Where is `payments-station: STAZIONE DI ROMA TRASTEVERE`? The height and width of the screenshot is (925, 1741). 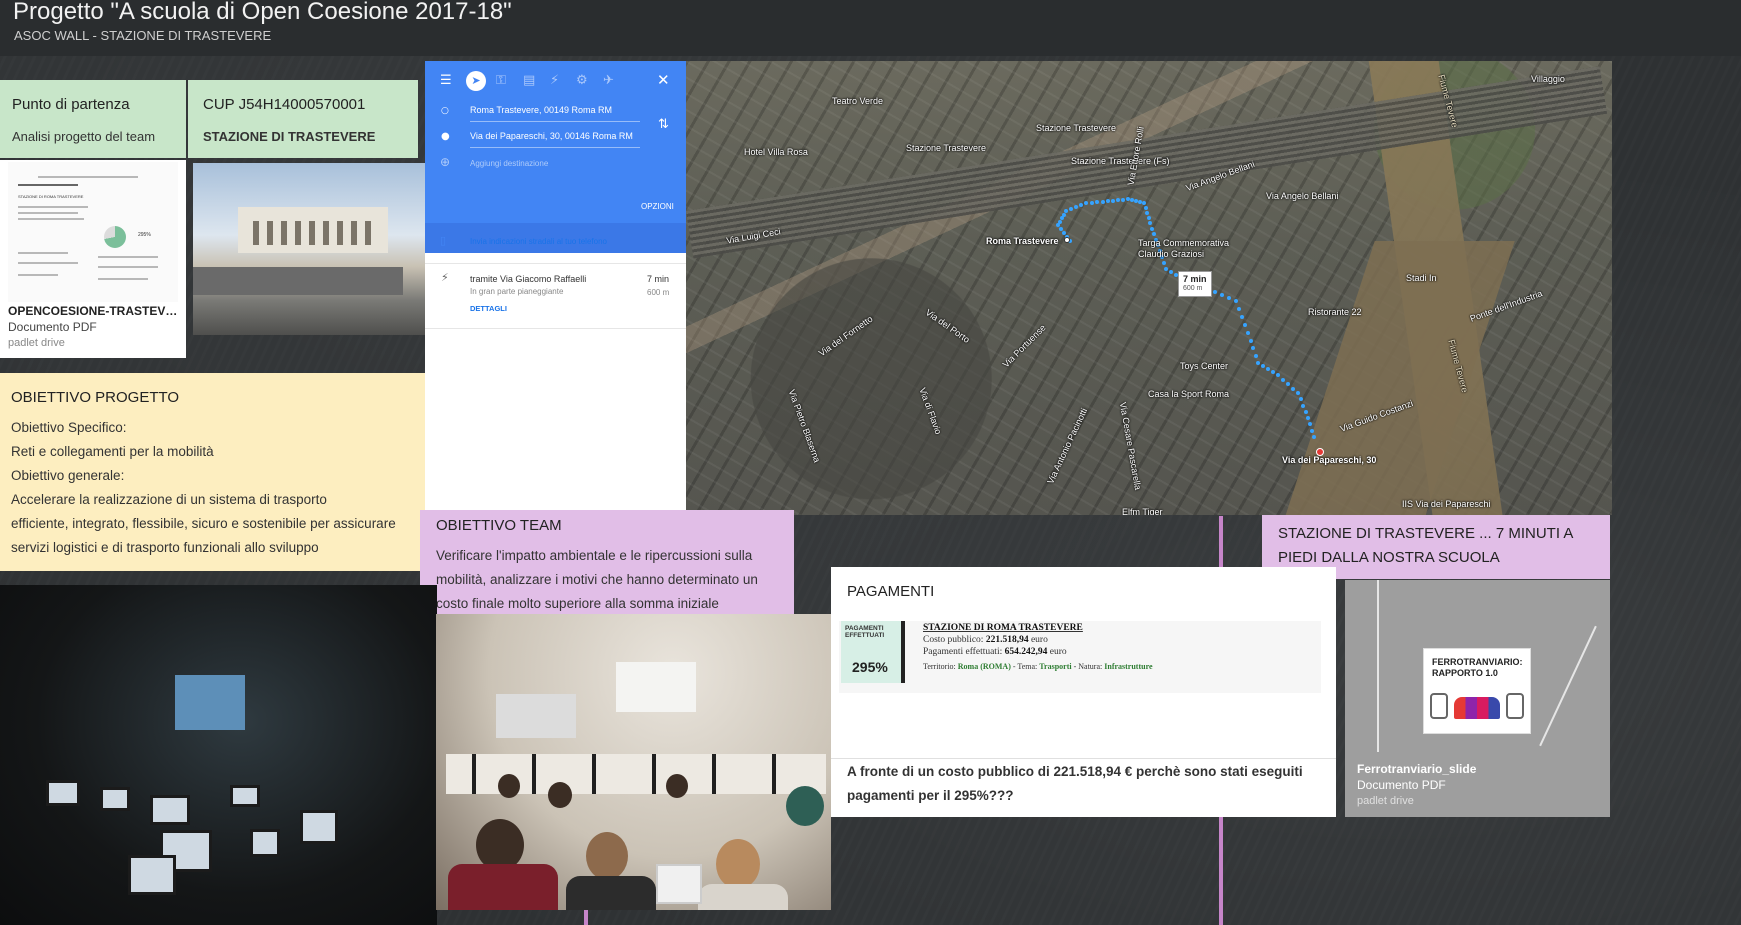 payments-station: STAZIONE DI ROMA TRASTEVERE is located at coordinates (1003, 628).